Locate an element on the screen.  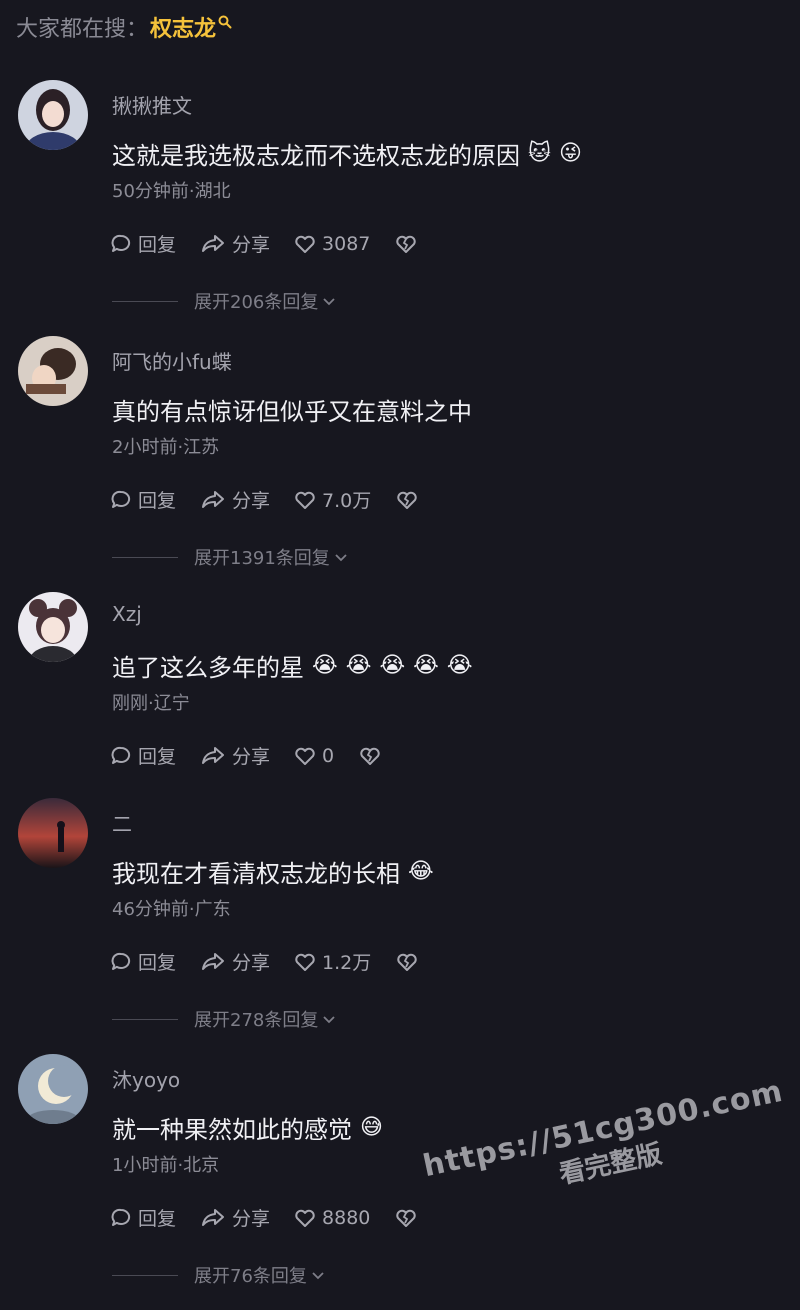
like-button: 0 is located at coordinates (314, 756).